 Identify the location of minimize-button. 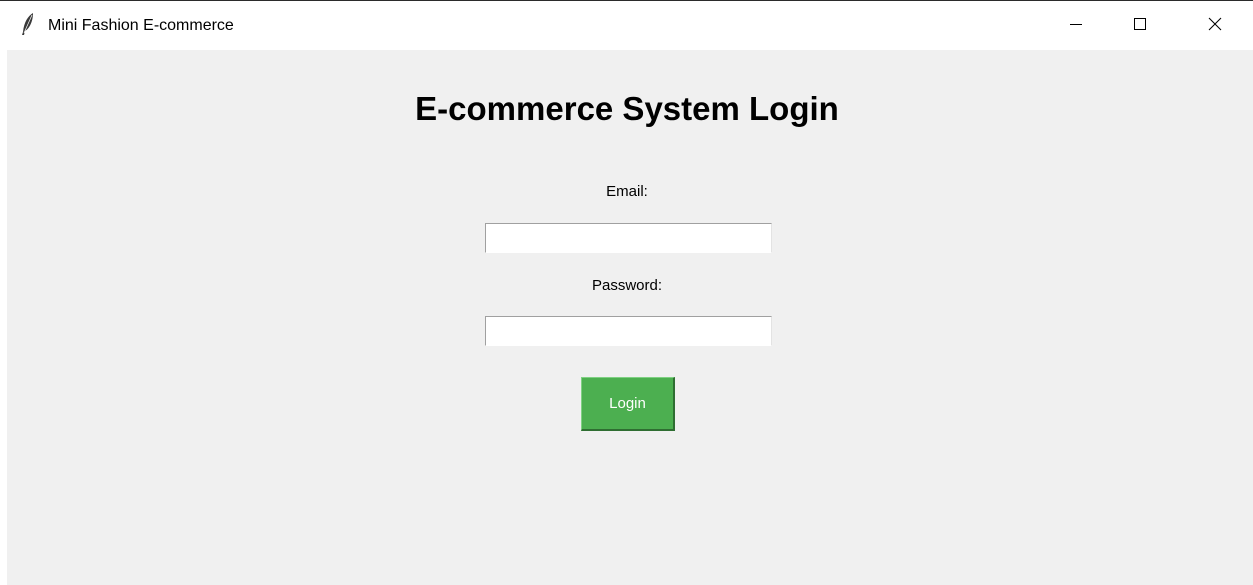
(1076, 26).